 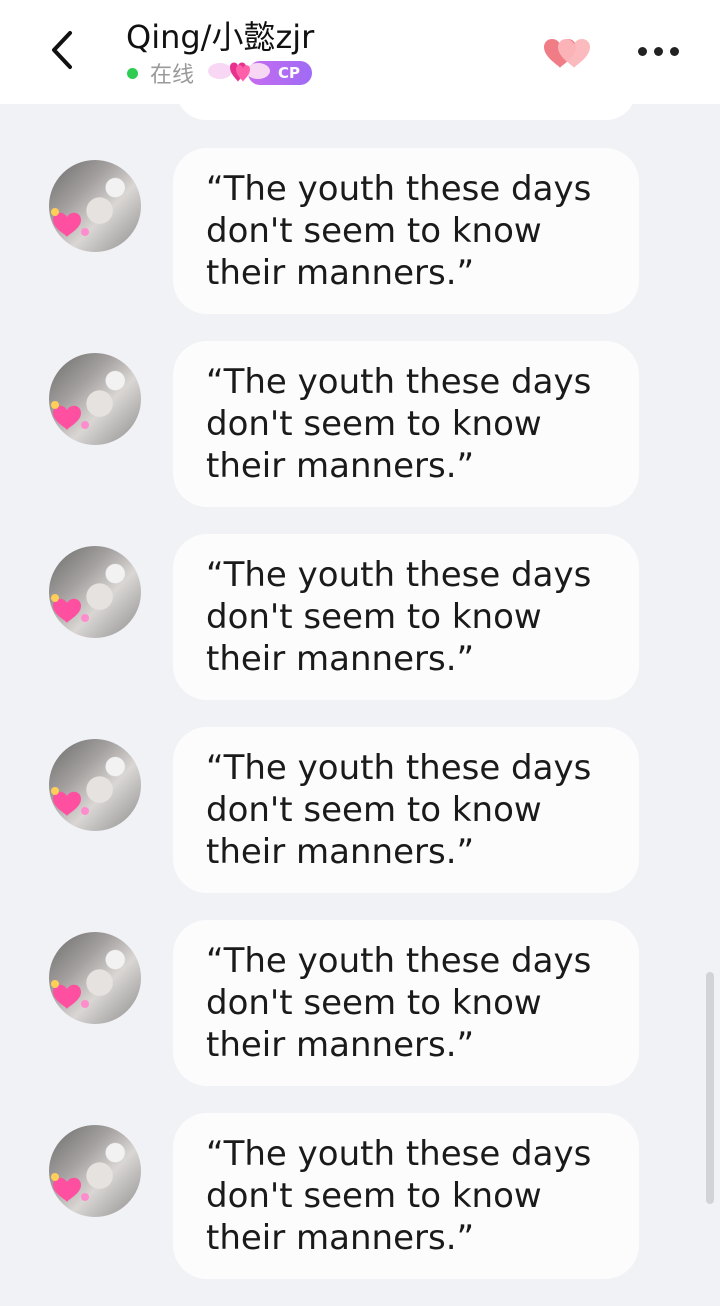 I want to click on double-heart-icon, so click(x=568, y=52).